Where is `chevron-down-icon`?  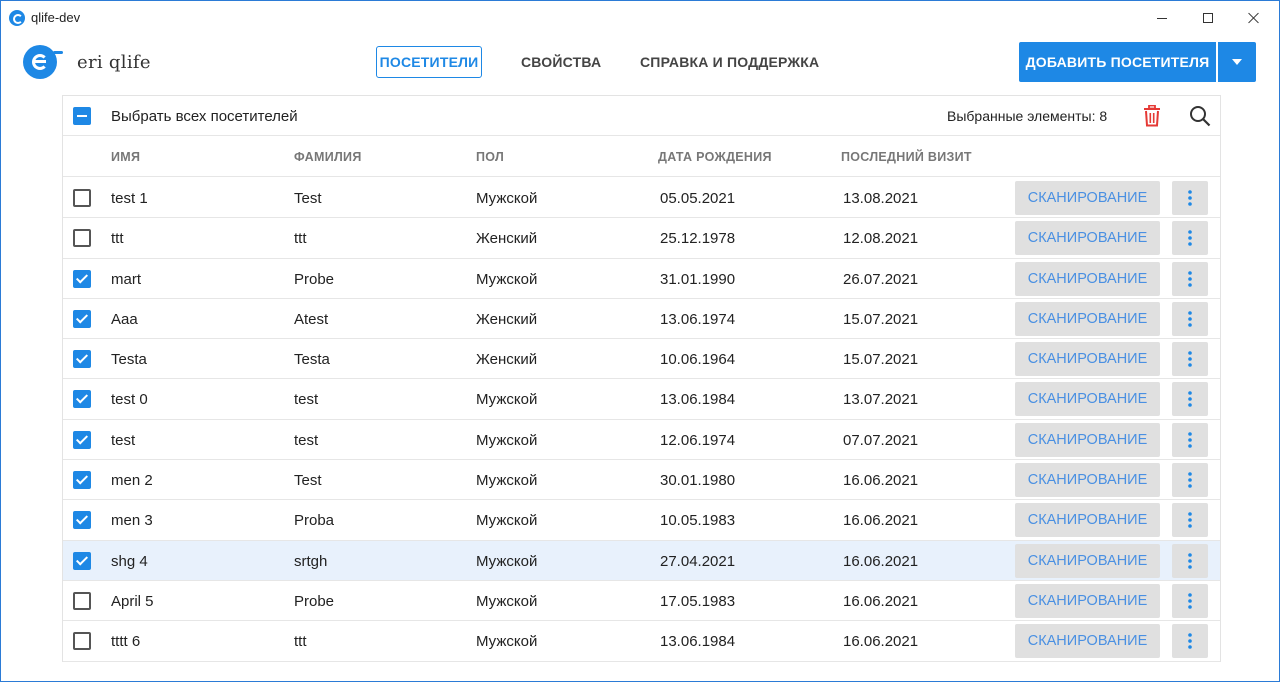 chevron-down-icon is located at coordinates (1237, 62).